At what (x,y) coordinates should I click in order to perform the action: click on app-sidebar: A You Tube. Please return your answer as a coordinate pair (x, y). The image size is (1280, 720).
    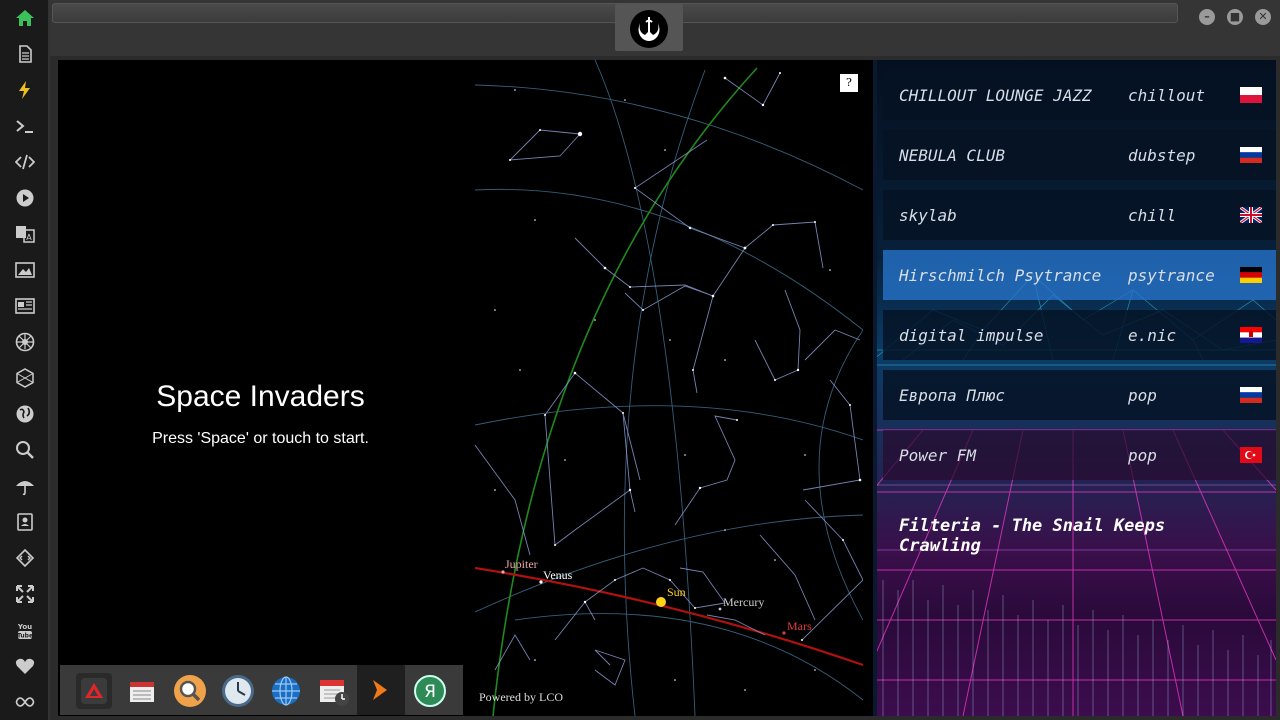
    Looking at the image, I should click on (25, 360).